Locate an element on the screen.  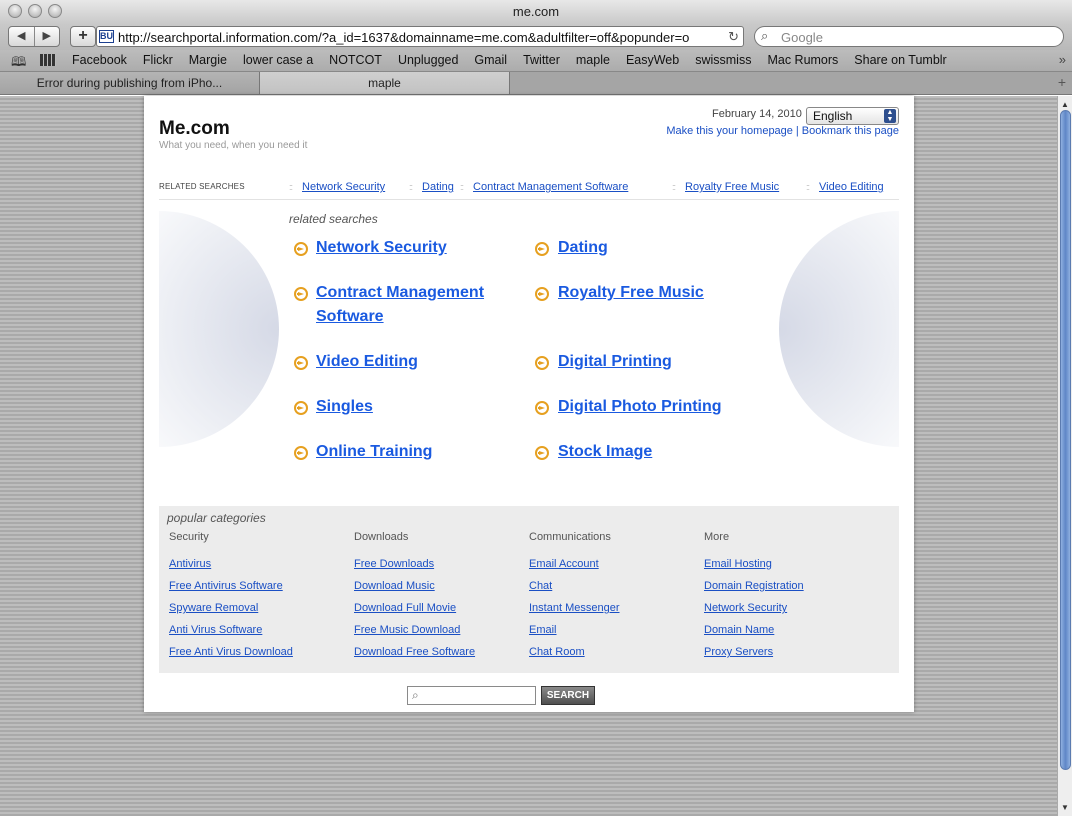
related-search-link: Stock Image is located at coordinates (605, 451).